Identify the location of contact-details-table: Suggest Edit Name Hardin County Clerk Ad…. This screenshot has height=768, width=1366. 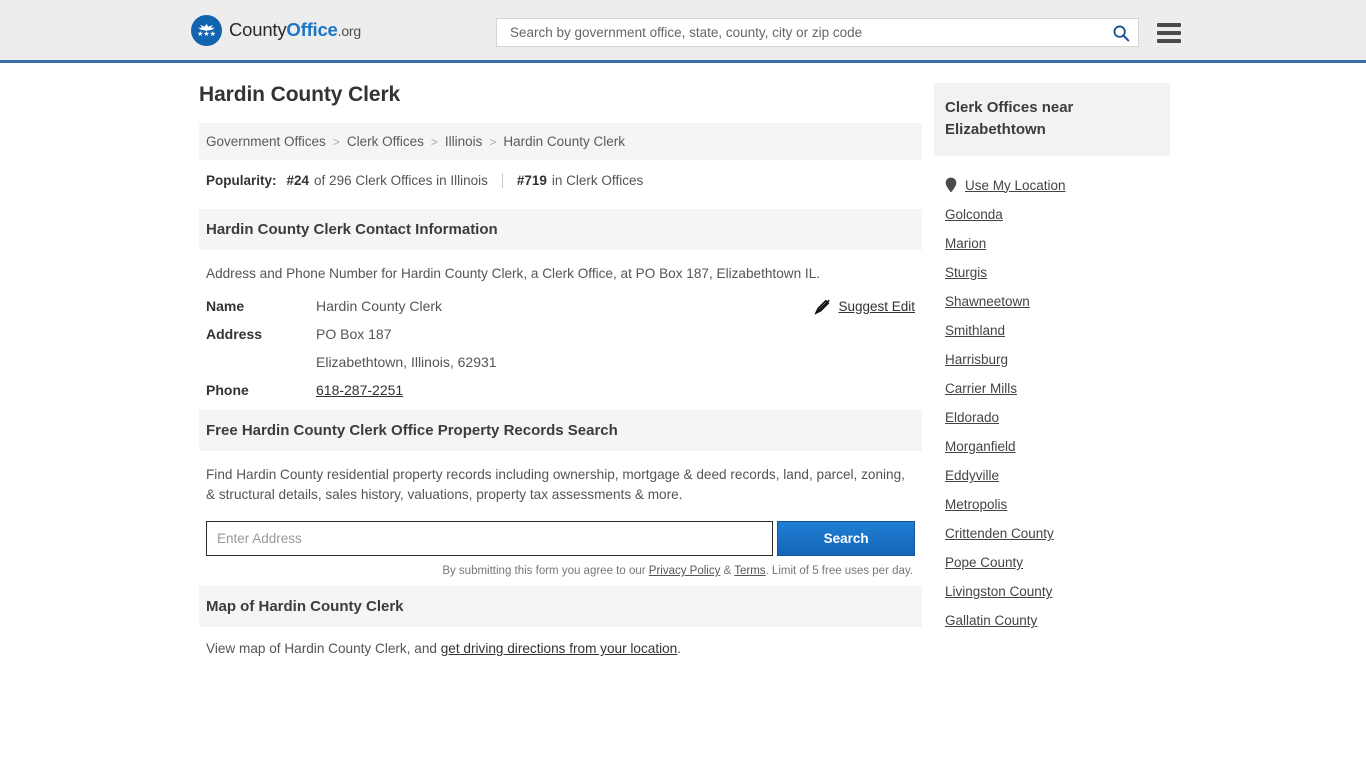
(560, 348).